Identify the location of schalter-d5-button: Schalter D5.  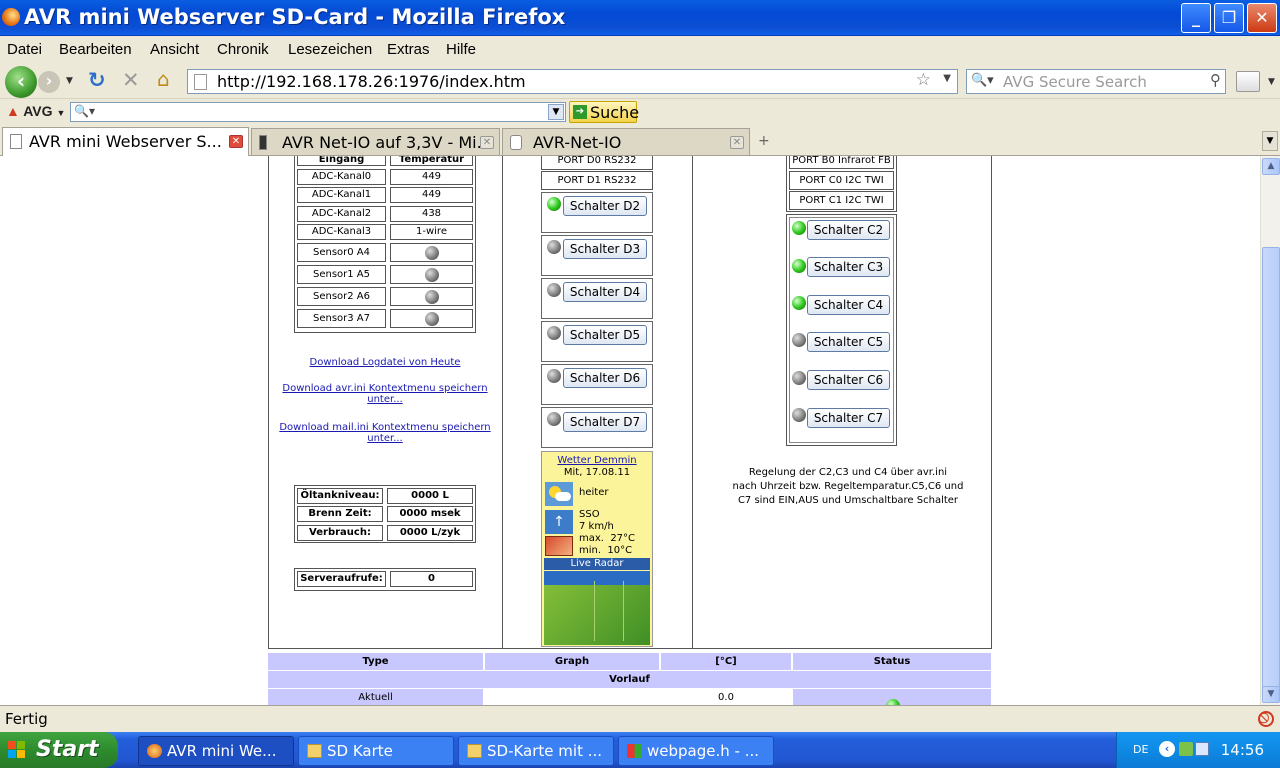
(605, 335).